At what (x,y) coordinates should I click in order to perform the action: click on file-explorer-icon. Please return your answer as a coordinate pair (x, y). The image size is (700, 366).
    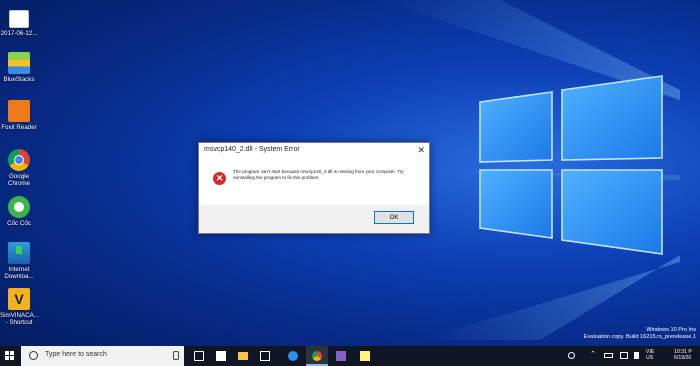
    Looking at the image, I should click on (243, 356).